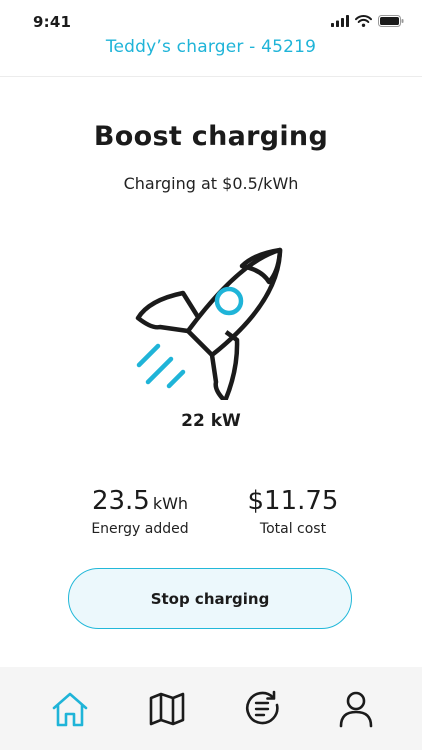 Image resolution: width=422 pixels, height=750 pixels. I want to click on energy-added-stat: 23.5 kWh Energy added, so click(140, 511).